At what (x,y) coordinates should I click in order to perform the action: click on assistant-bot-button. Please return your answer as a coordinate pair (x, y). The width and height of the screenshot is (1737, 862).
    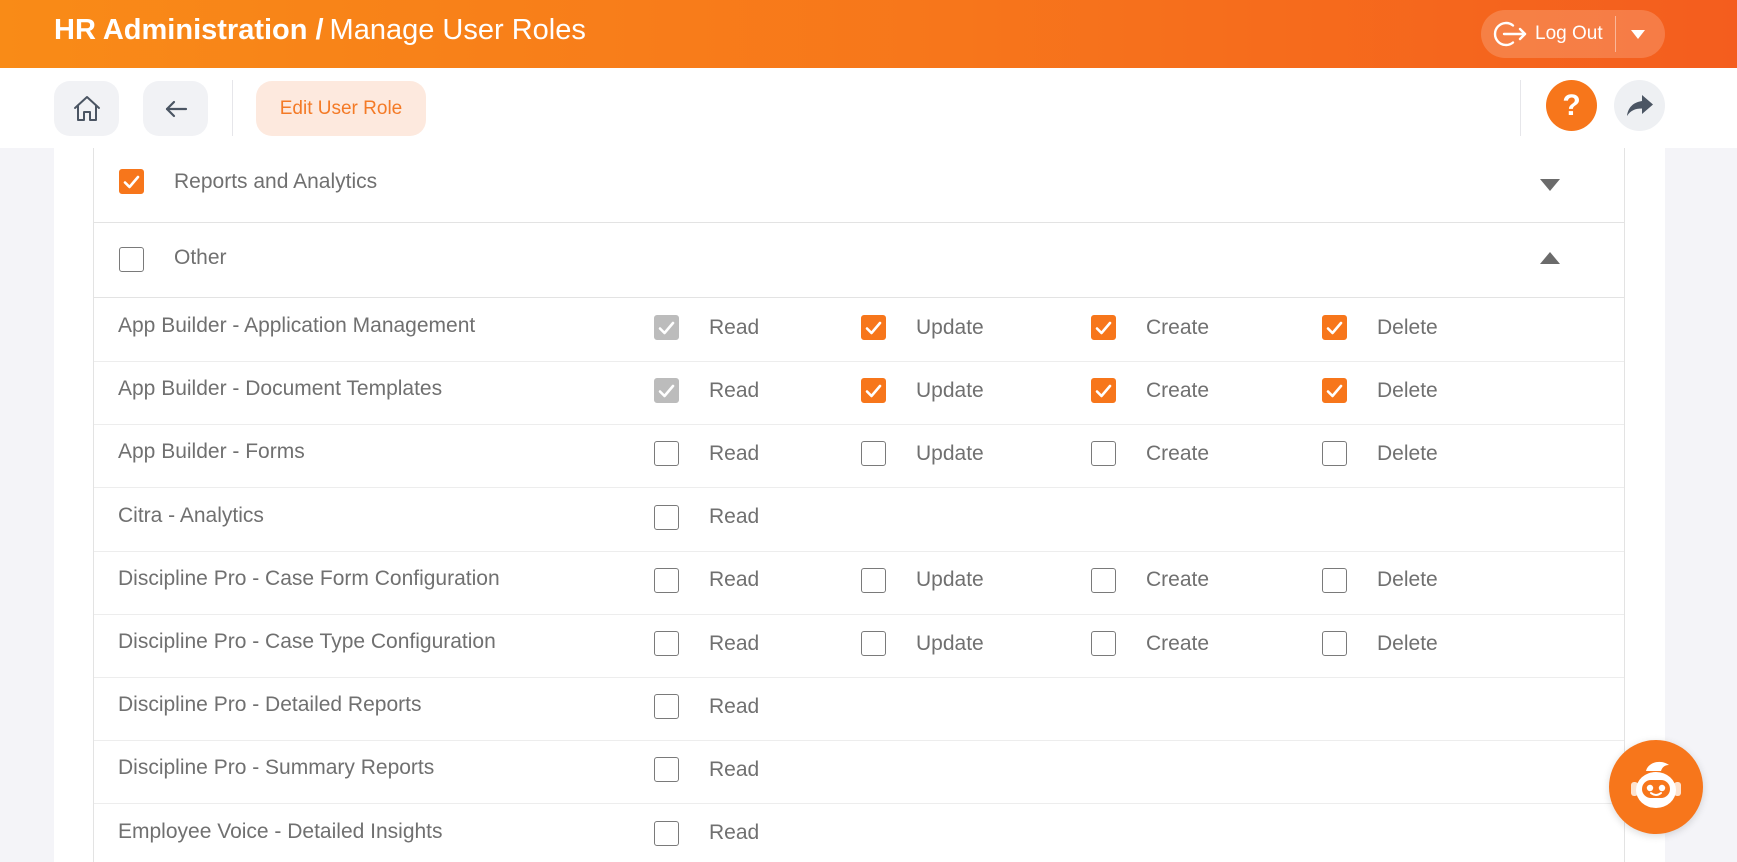
    Looking at the image, I should click on (1656, 787).